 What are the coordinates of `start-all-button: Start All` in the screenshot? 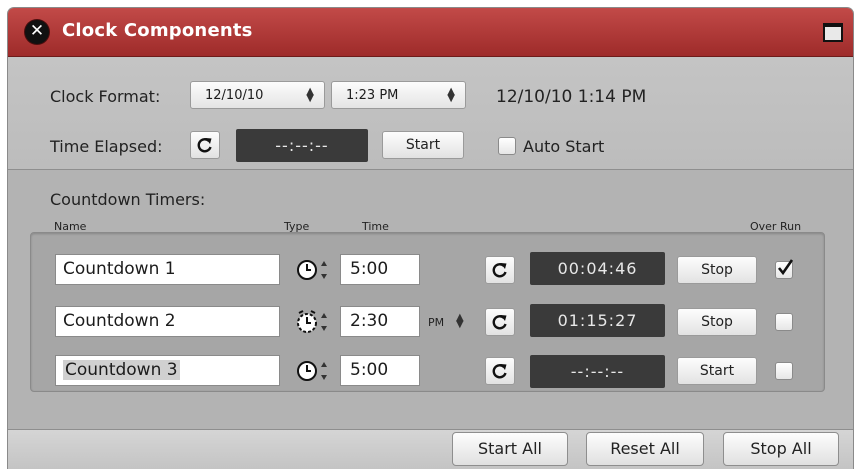 It's located at (510, 449).